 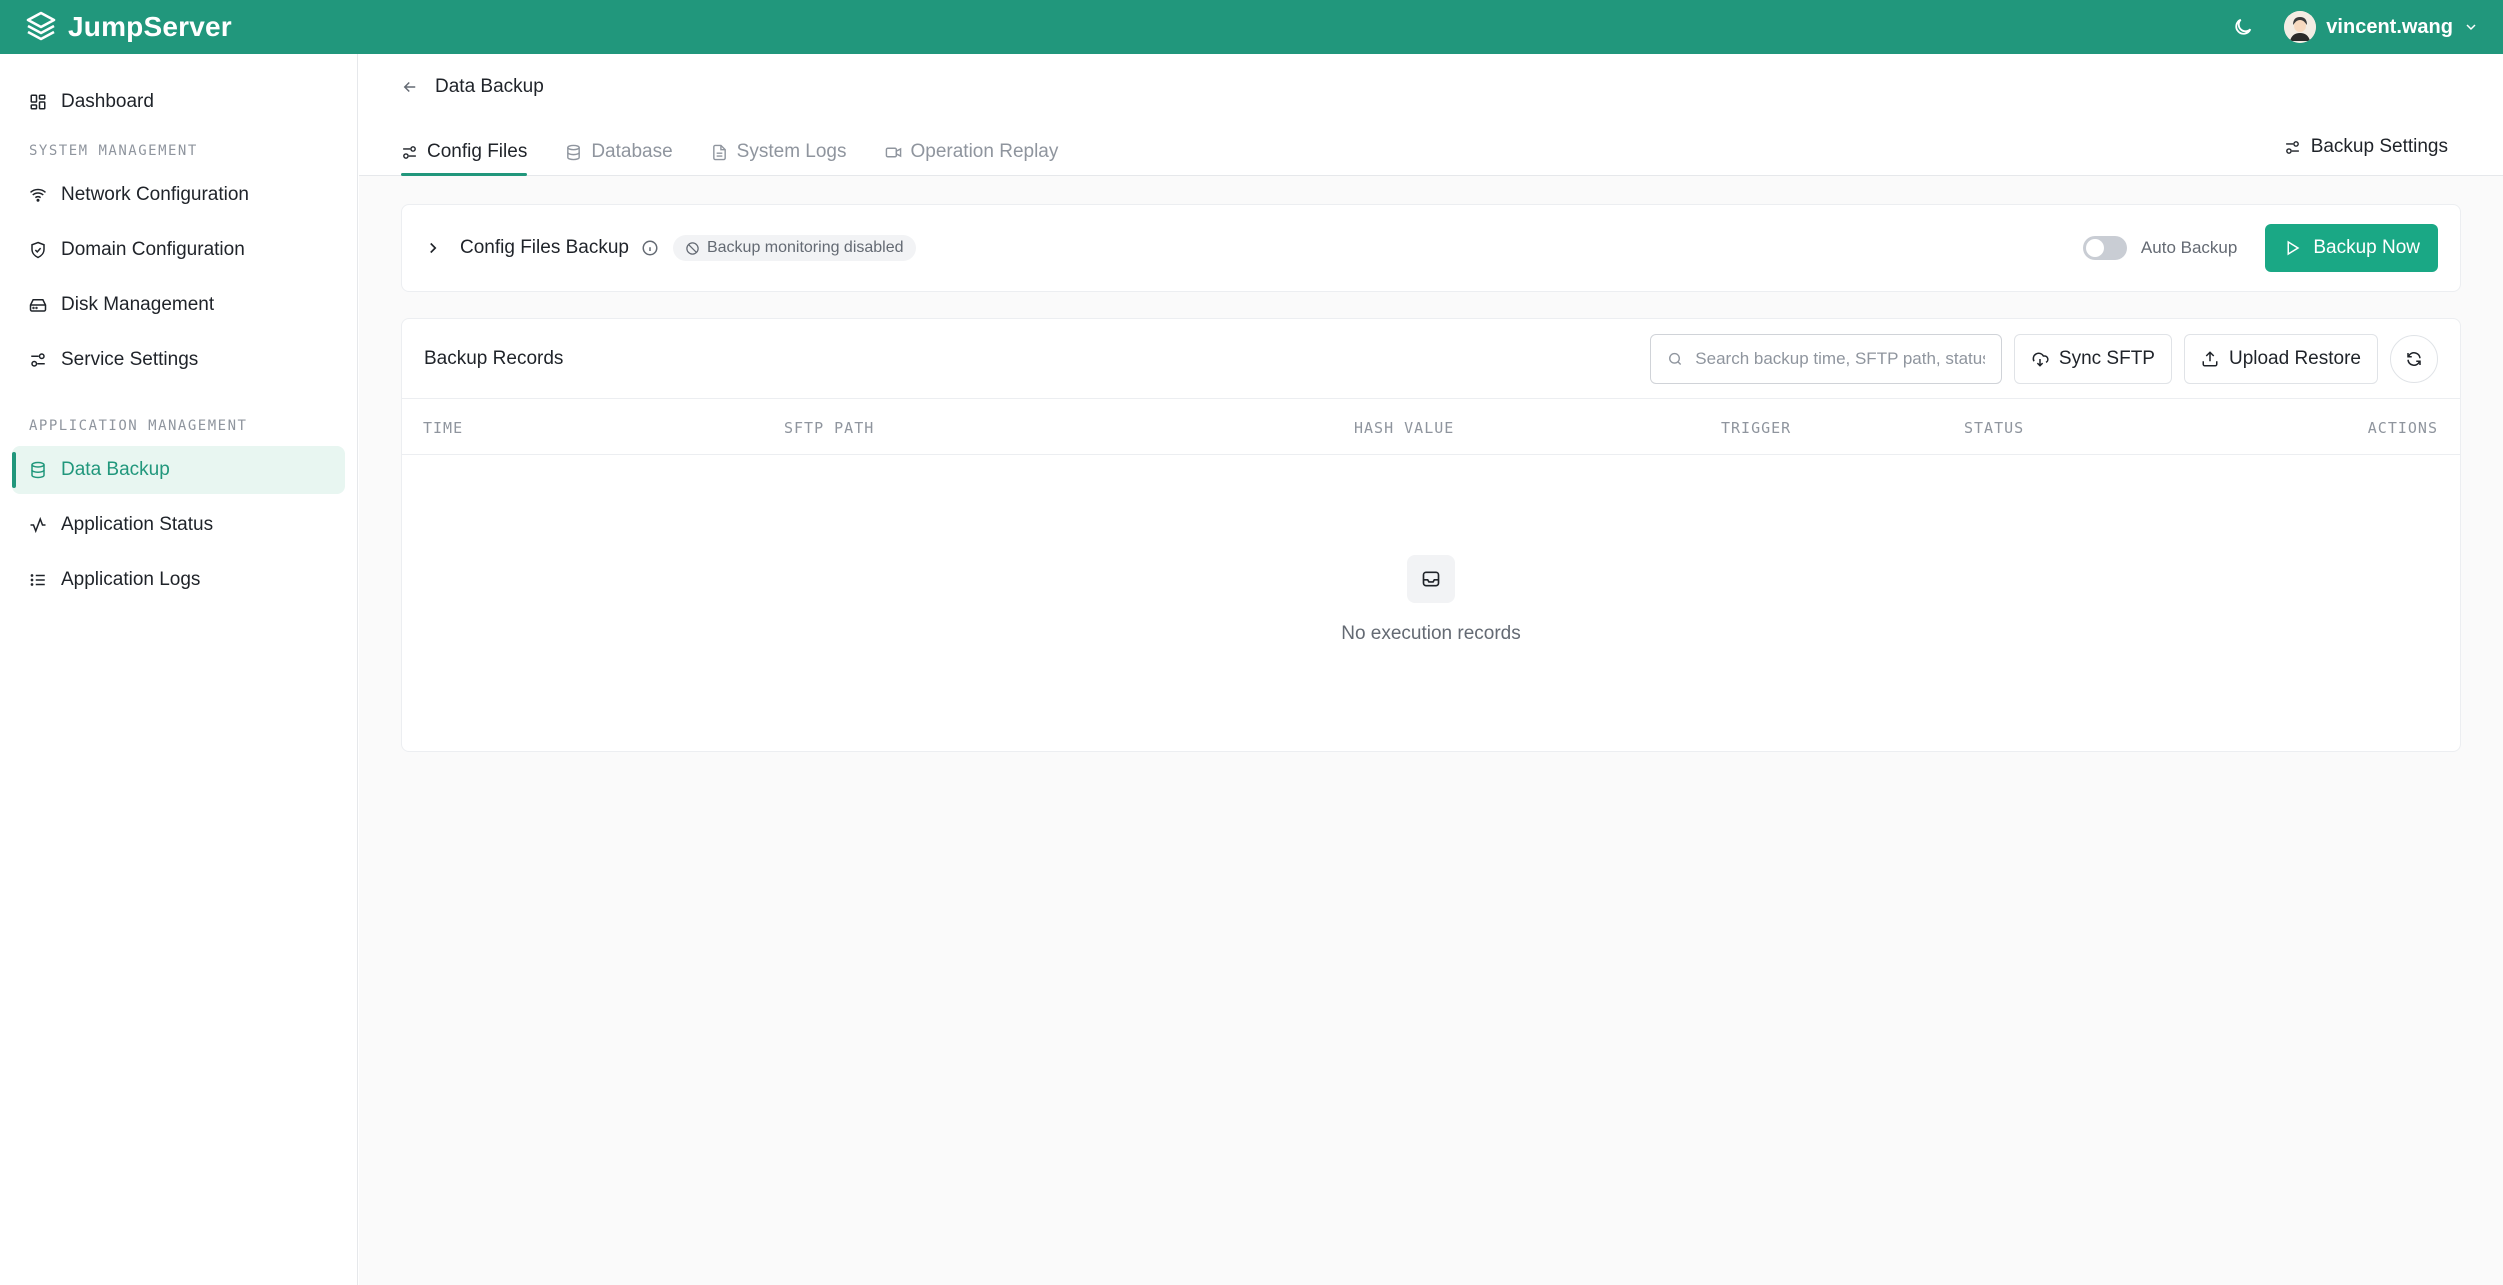 I want to click on refresh-button, so click(x=2414, y=358).